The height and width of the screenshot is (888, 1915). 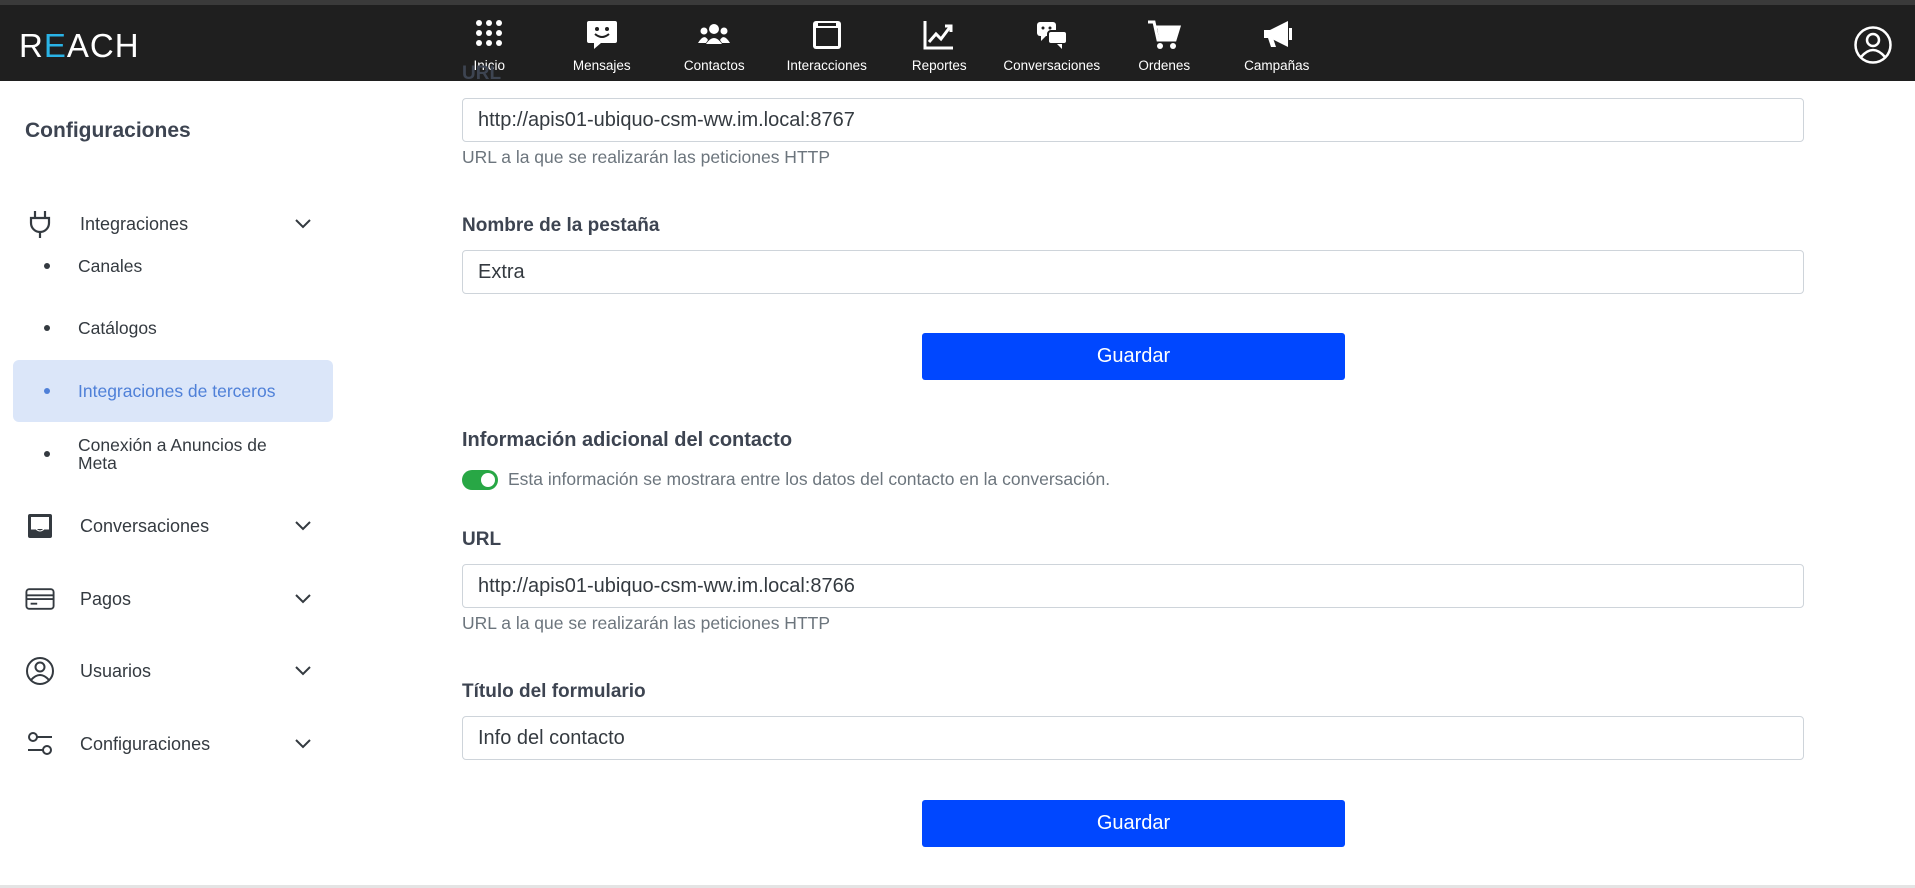 I want to click on sliders-icon, so click(x=40, y=744).